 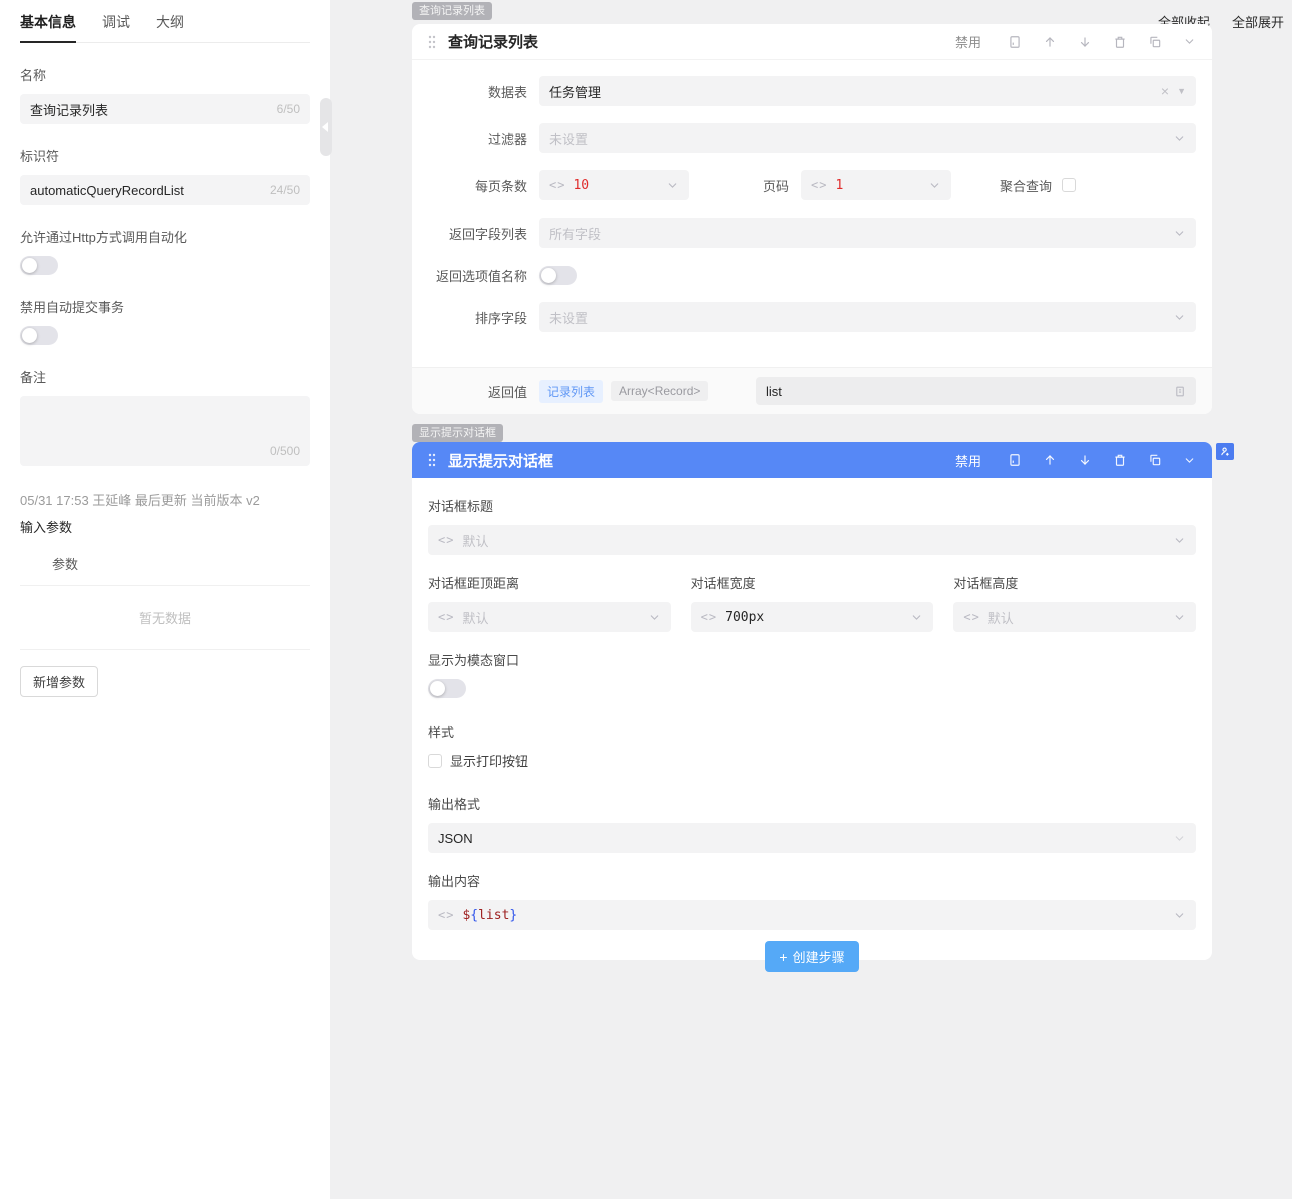 I want to click on params-empty-text: 暂无数据, so click(x=165, y=618).